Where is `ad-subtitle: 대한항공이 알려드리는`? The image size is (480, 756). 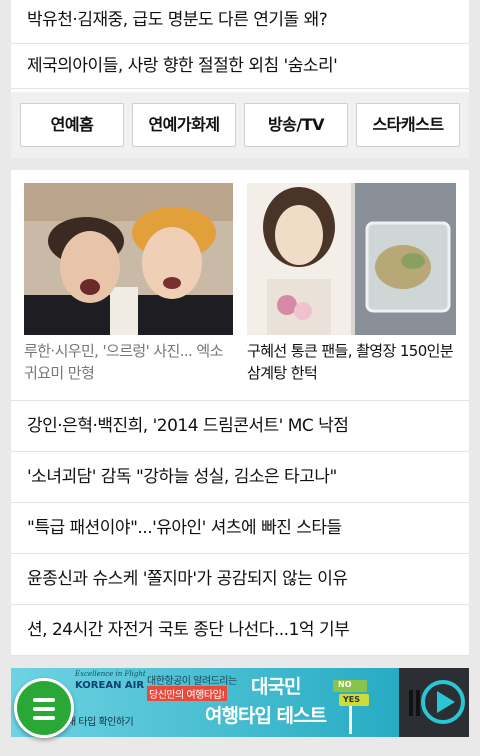
ad-subtitle: 대한항공이 알려드리는 is located at coordinates (192, 681).